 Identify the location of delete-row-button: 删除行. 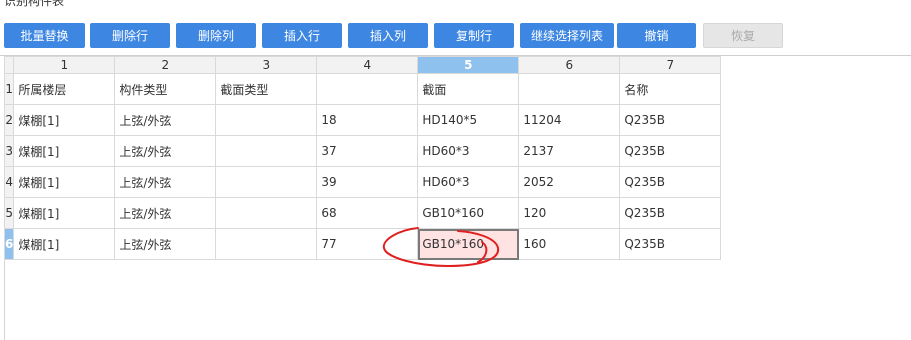
(130, 35).